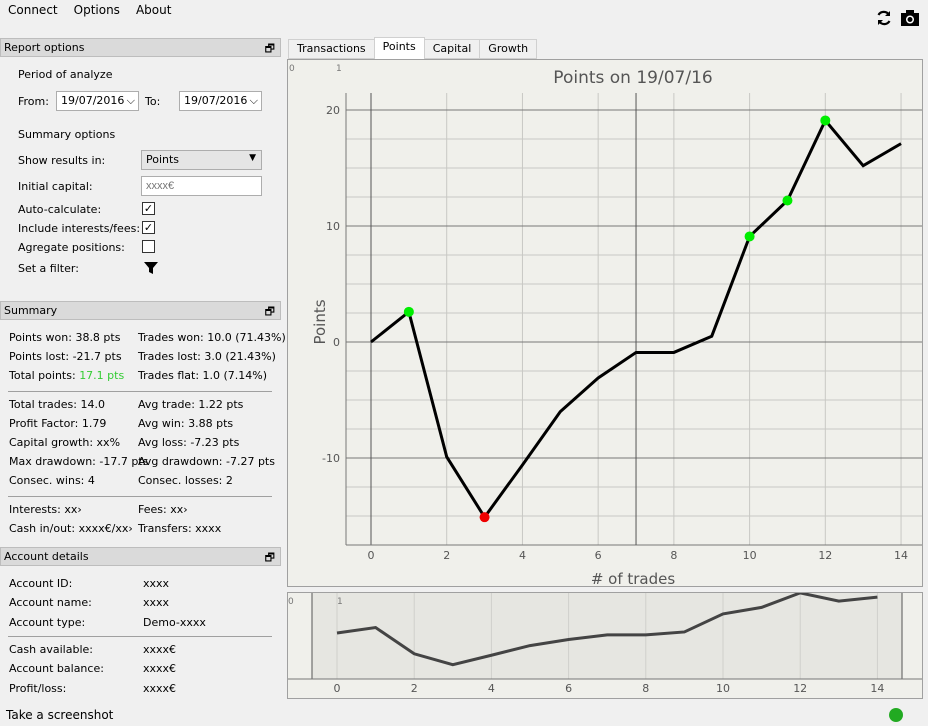 The height and width of the screenshot is (726, 928). What do you see at coordinates (901, 555) in the screenshot?
I see `x-tick-label: 14` at bounding box center [901, 555].